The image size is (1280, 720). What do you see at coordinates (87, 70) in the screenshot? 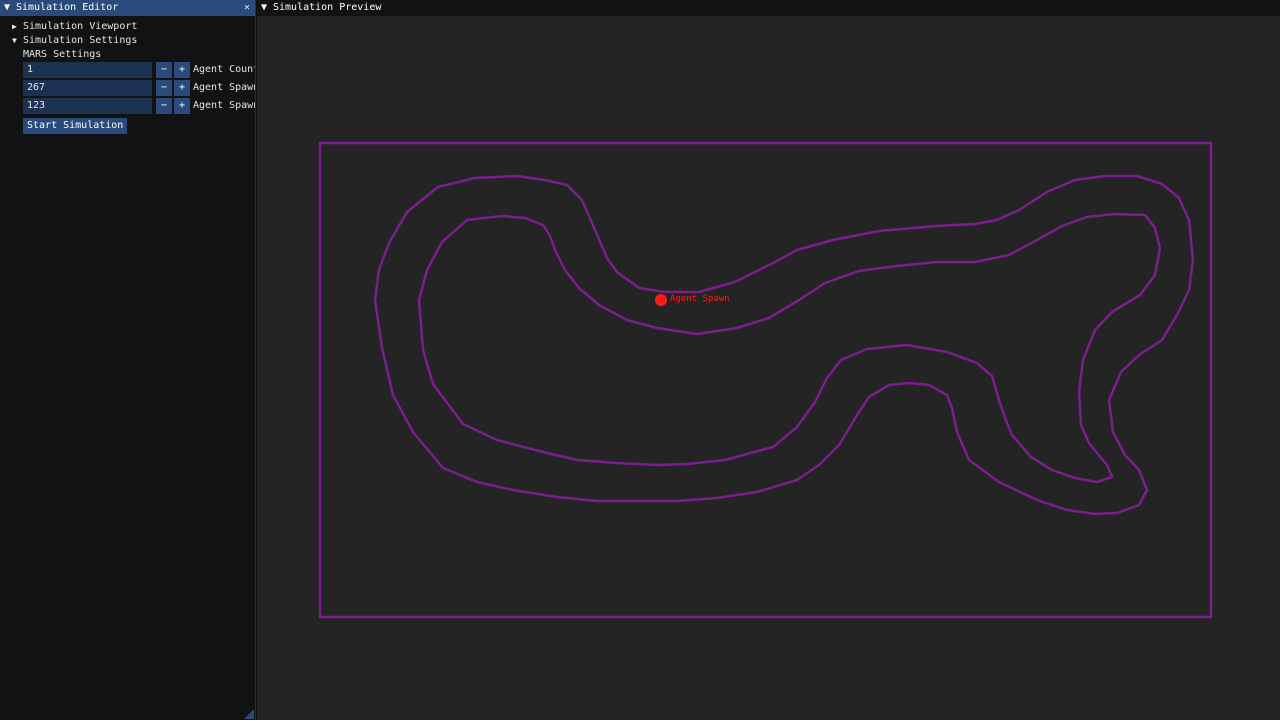
I see `agent-count-input: 1` at bounding box center [87, 70].